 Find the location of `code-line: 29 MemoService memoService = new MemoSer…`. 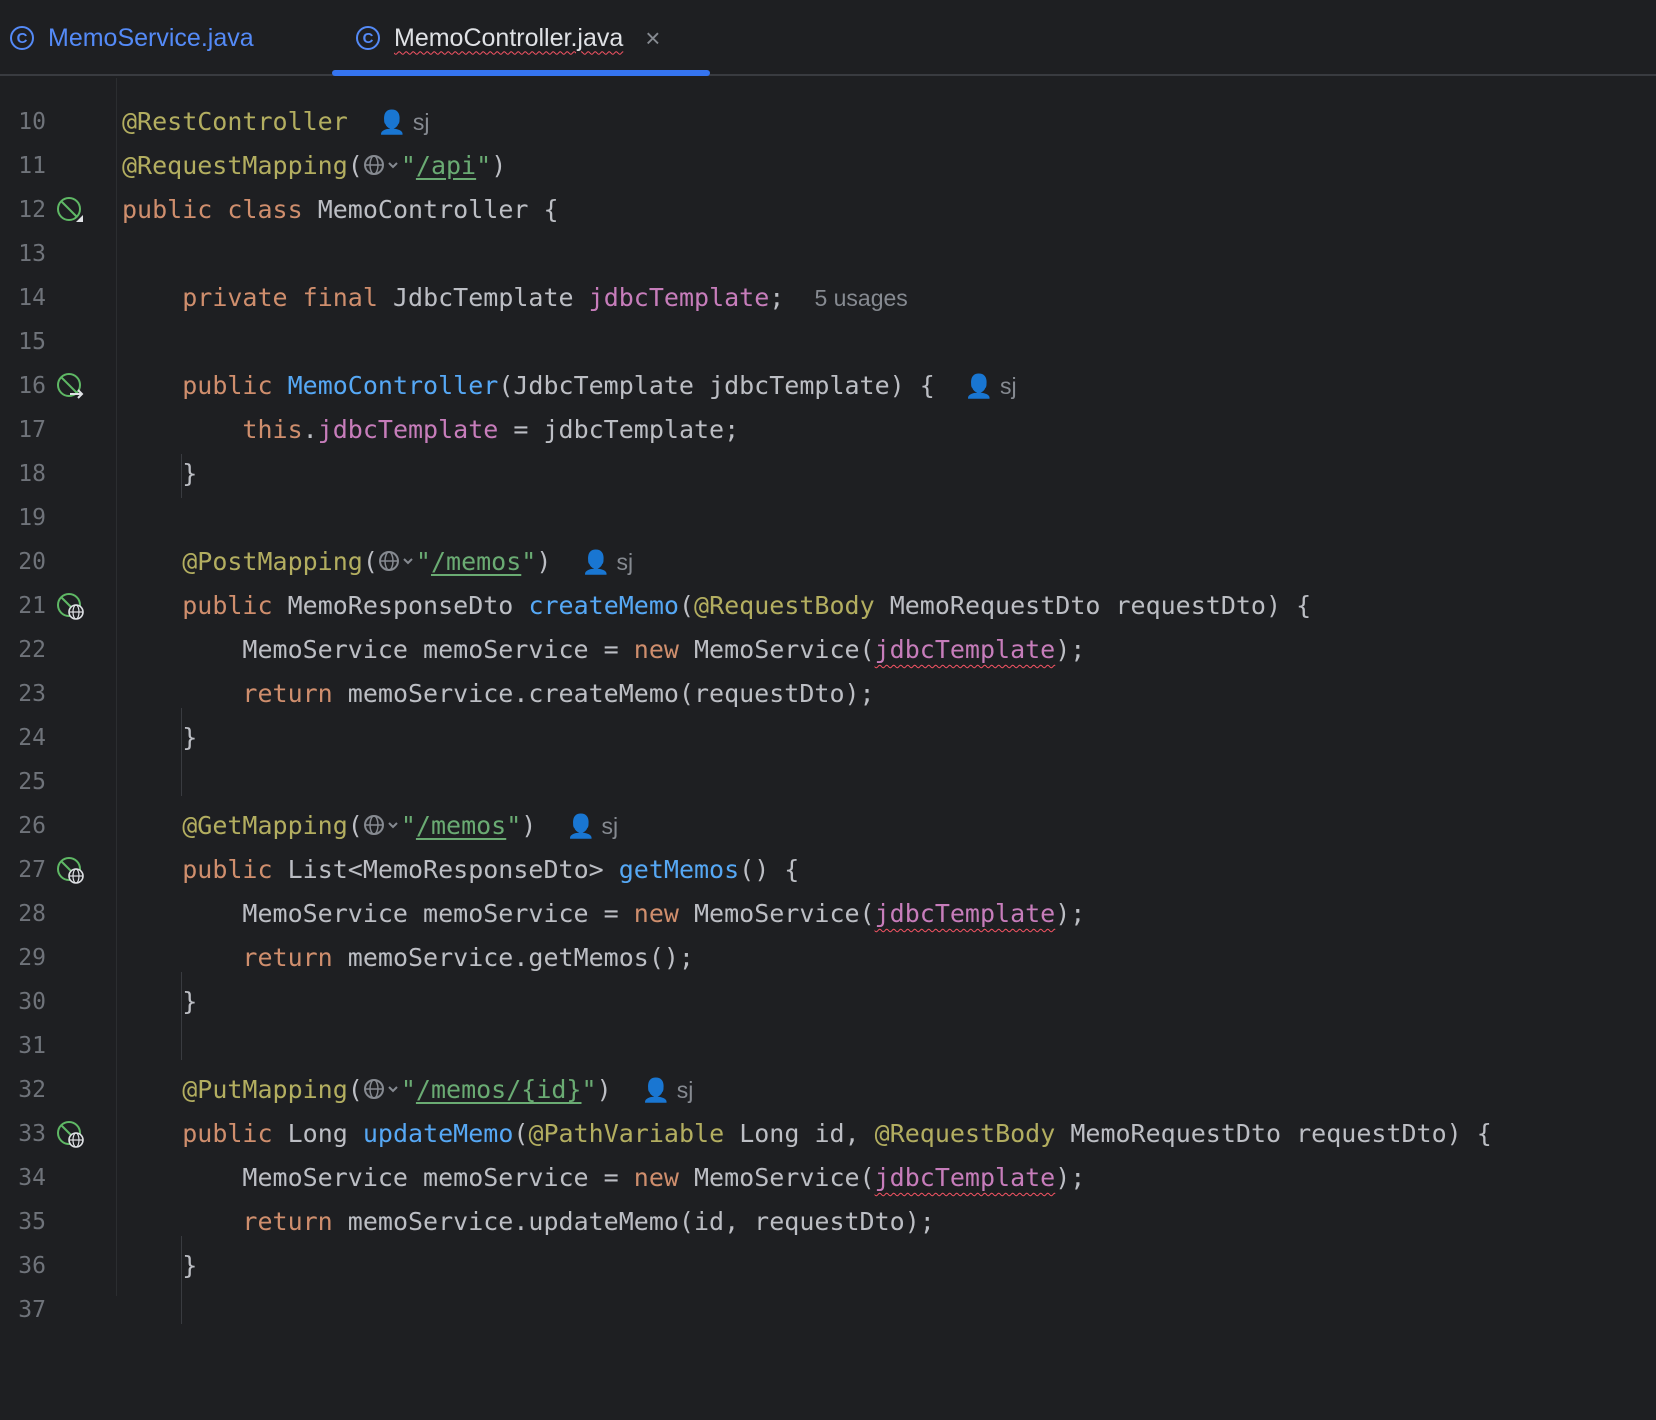

code-line: 29 MemoService memoService = new MemoSer… is located at coordinates (828, 931).